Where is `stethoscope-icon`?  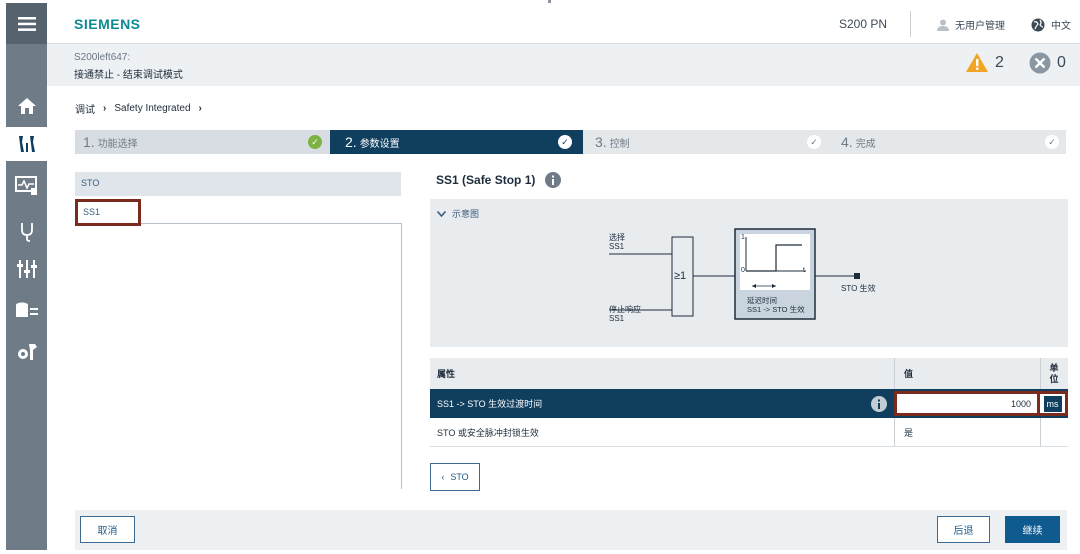 stethoscope-icon is located at coordinates (26, 232).